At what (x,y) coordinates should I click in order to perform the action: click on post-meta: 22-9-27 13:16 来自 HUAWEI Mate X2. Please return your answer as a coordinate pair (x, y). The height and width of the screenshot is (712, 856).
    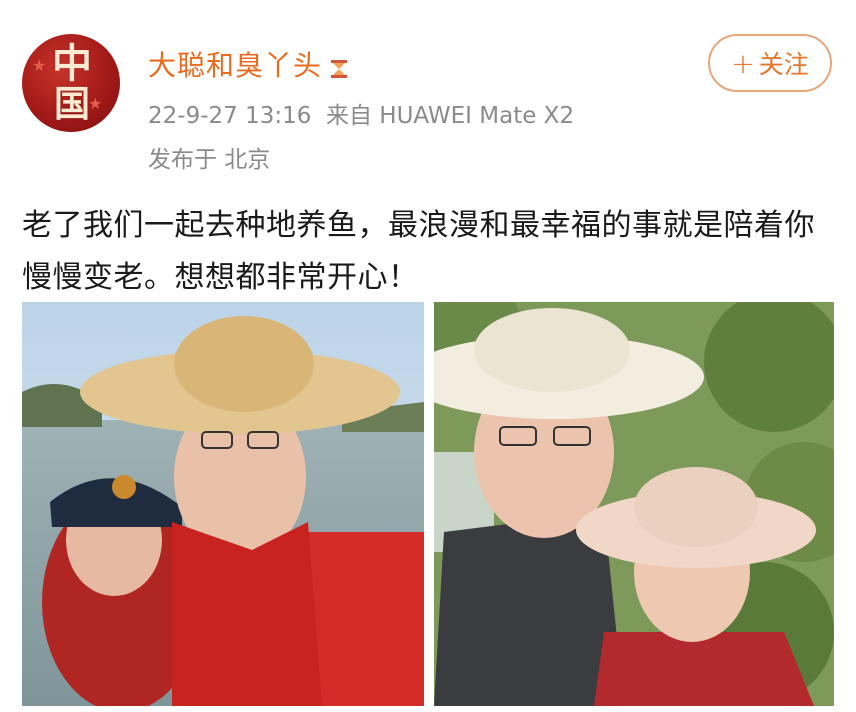
    Looking at the image, I should click on (361, 113).